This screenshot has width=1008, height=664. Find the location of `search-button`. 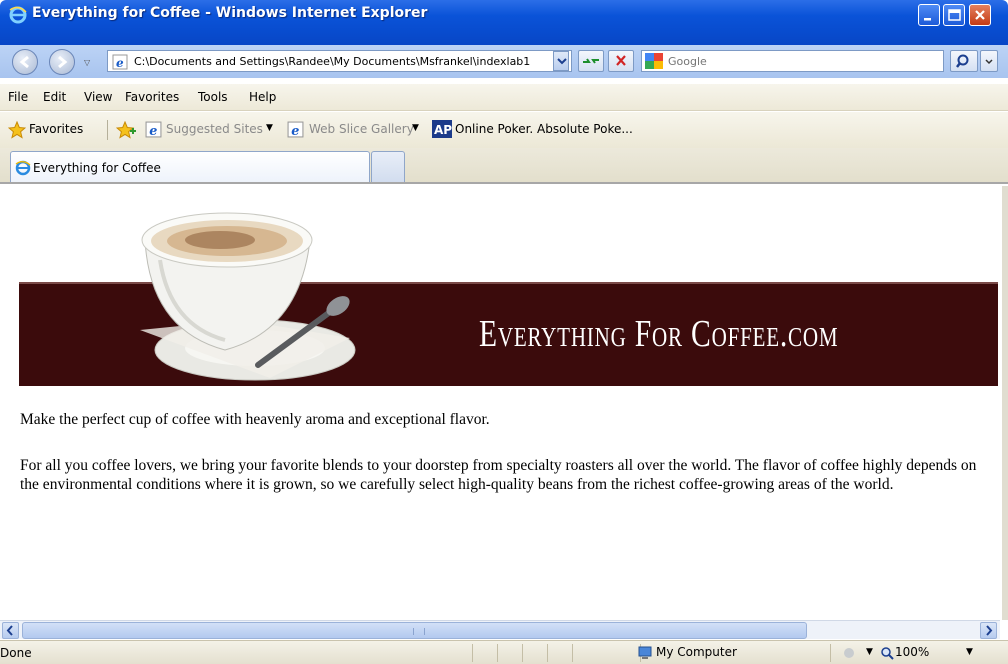

search-button is located at coordinates (964, 61).